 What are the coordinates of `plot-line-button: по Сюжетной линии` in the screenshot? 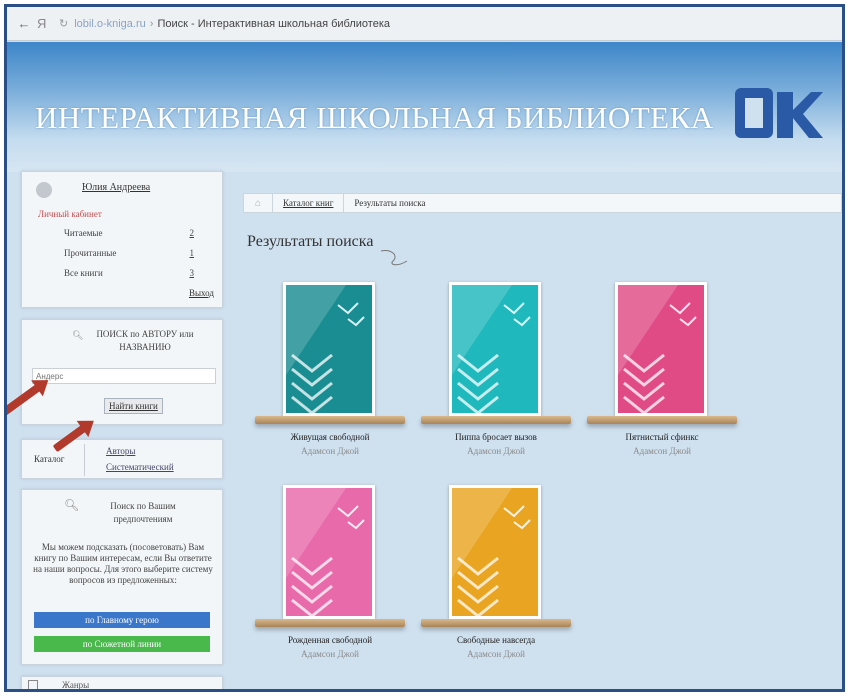 It's located at (122, 644).